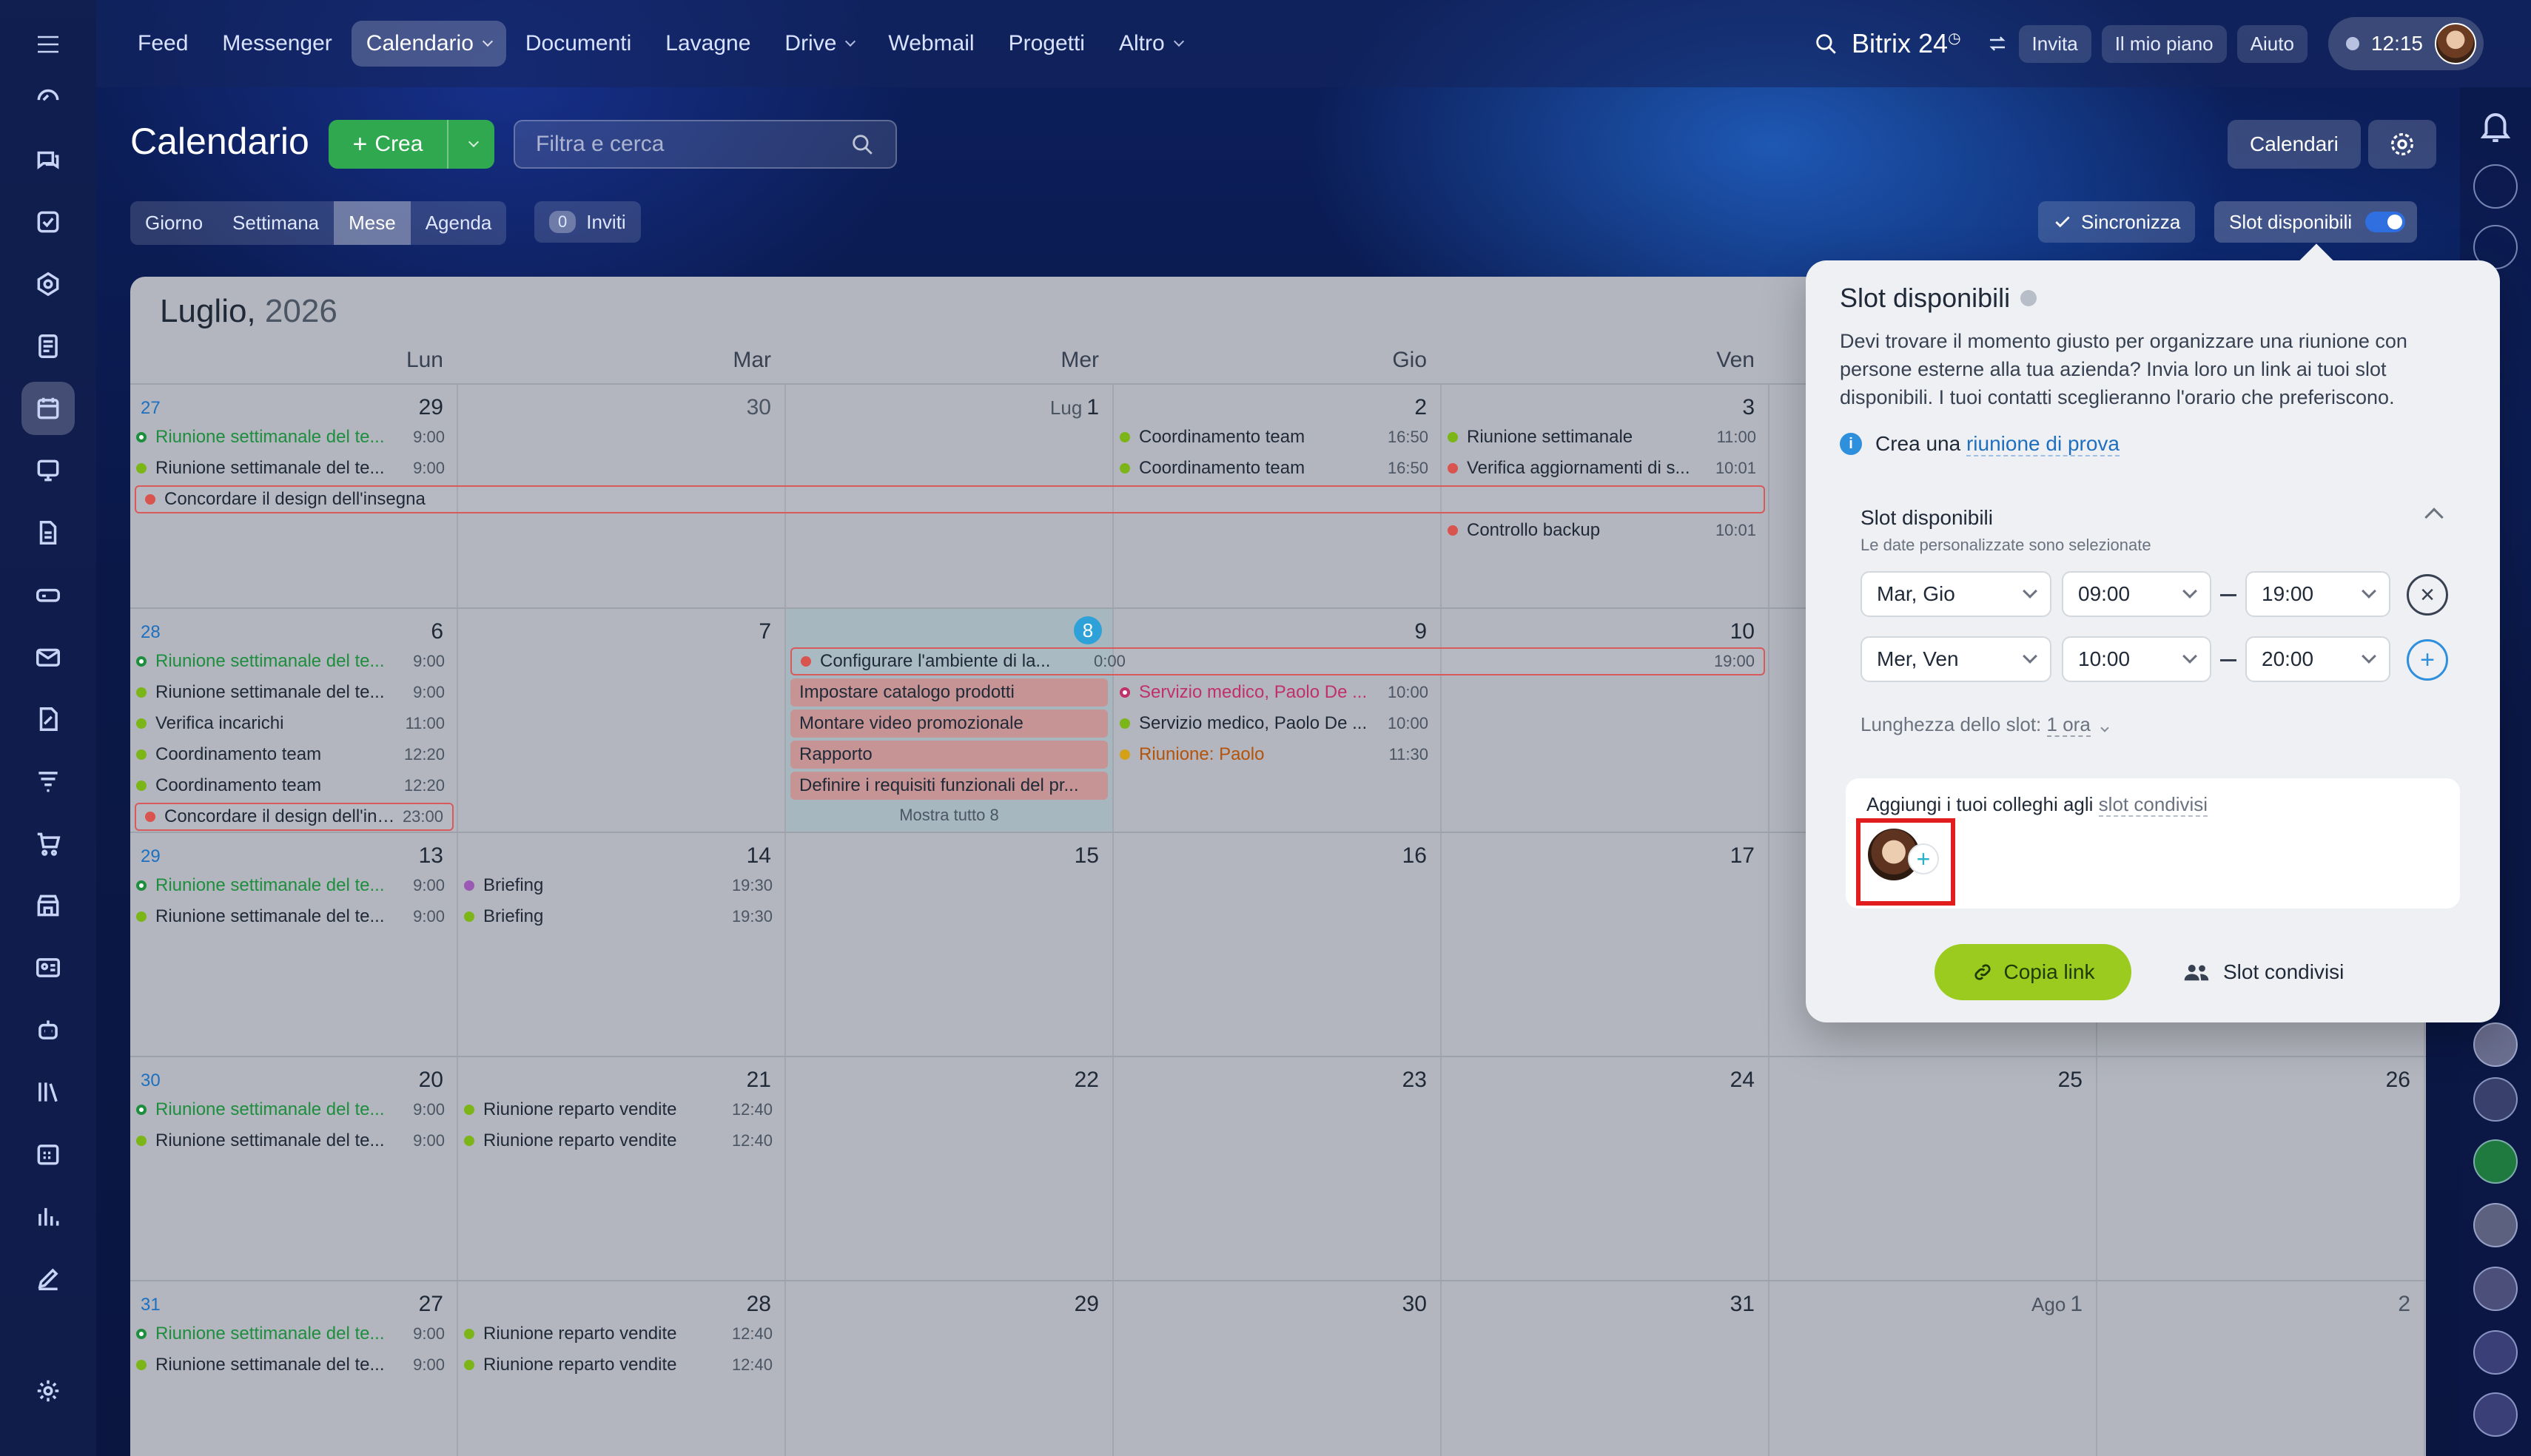  What do you see at coordinates (1087, 856) in the screenshot?
I see `day-number: 15` at bounding box center [1087, 856].